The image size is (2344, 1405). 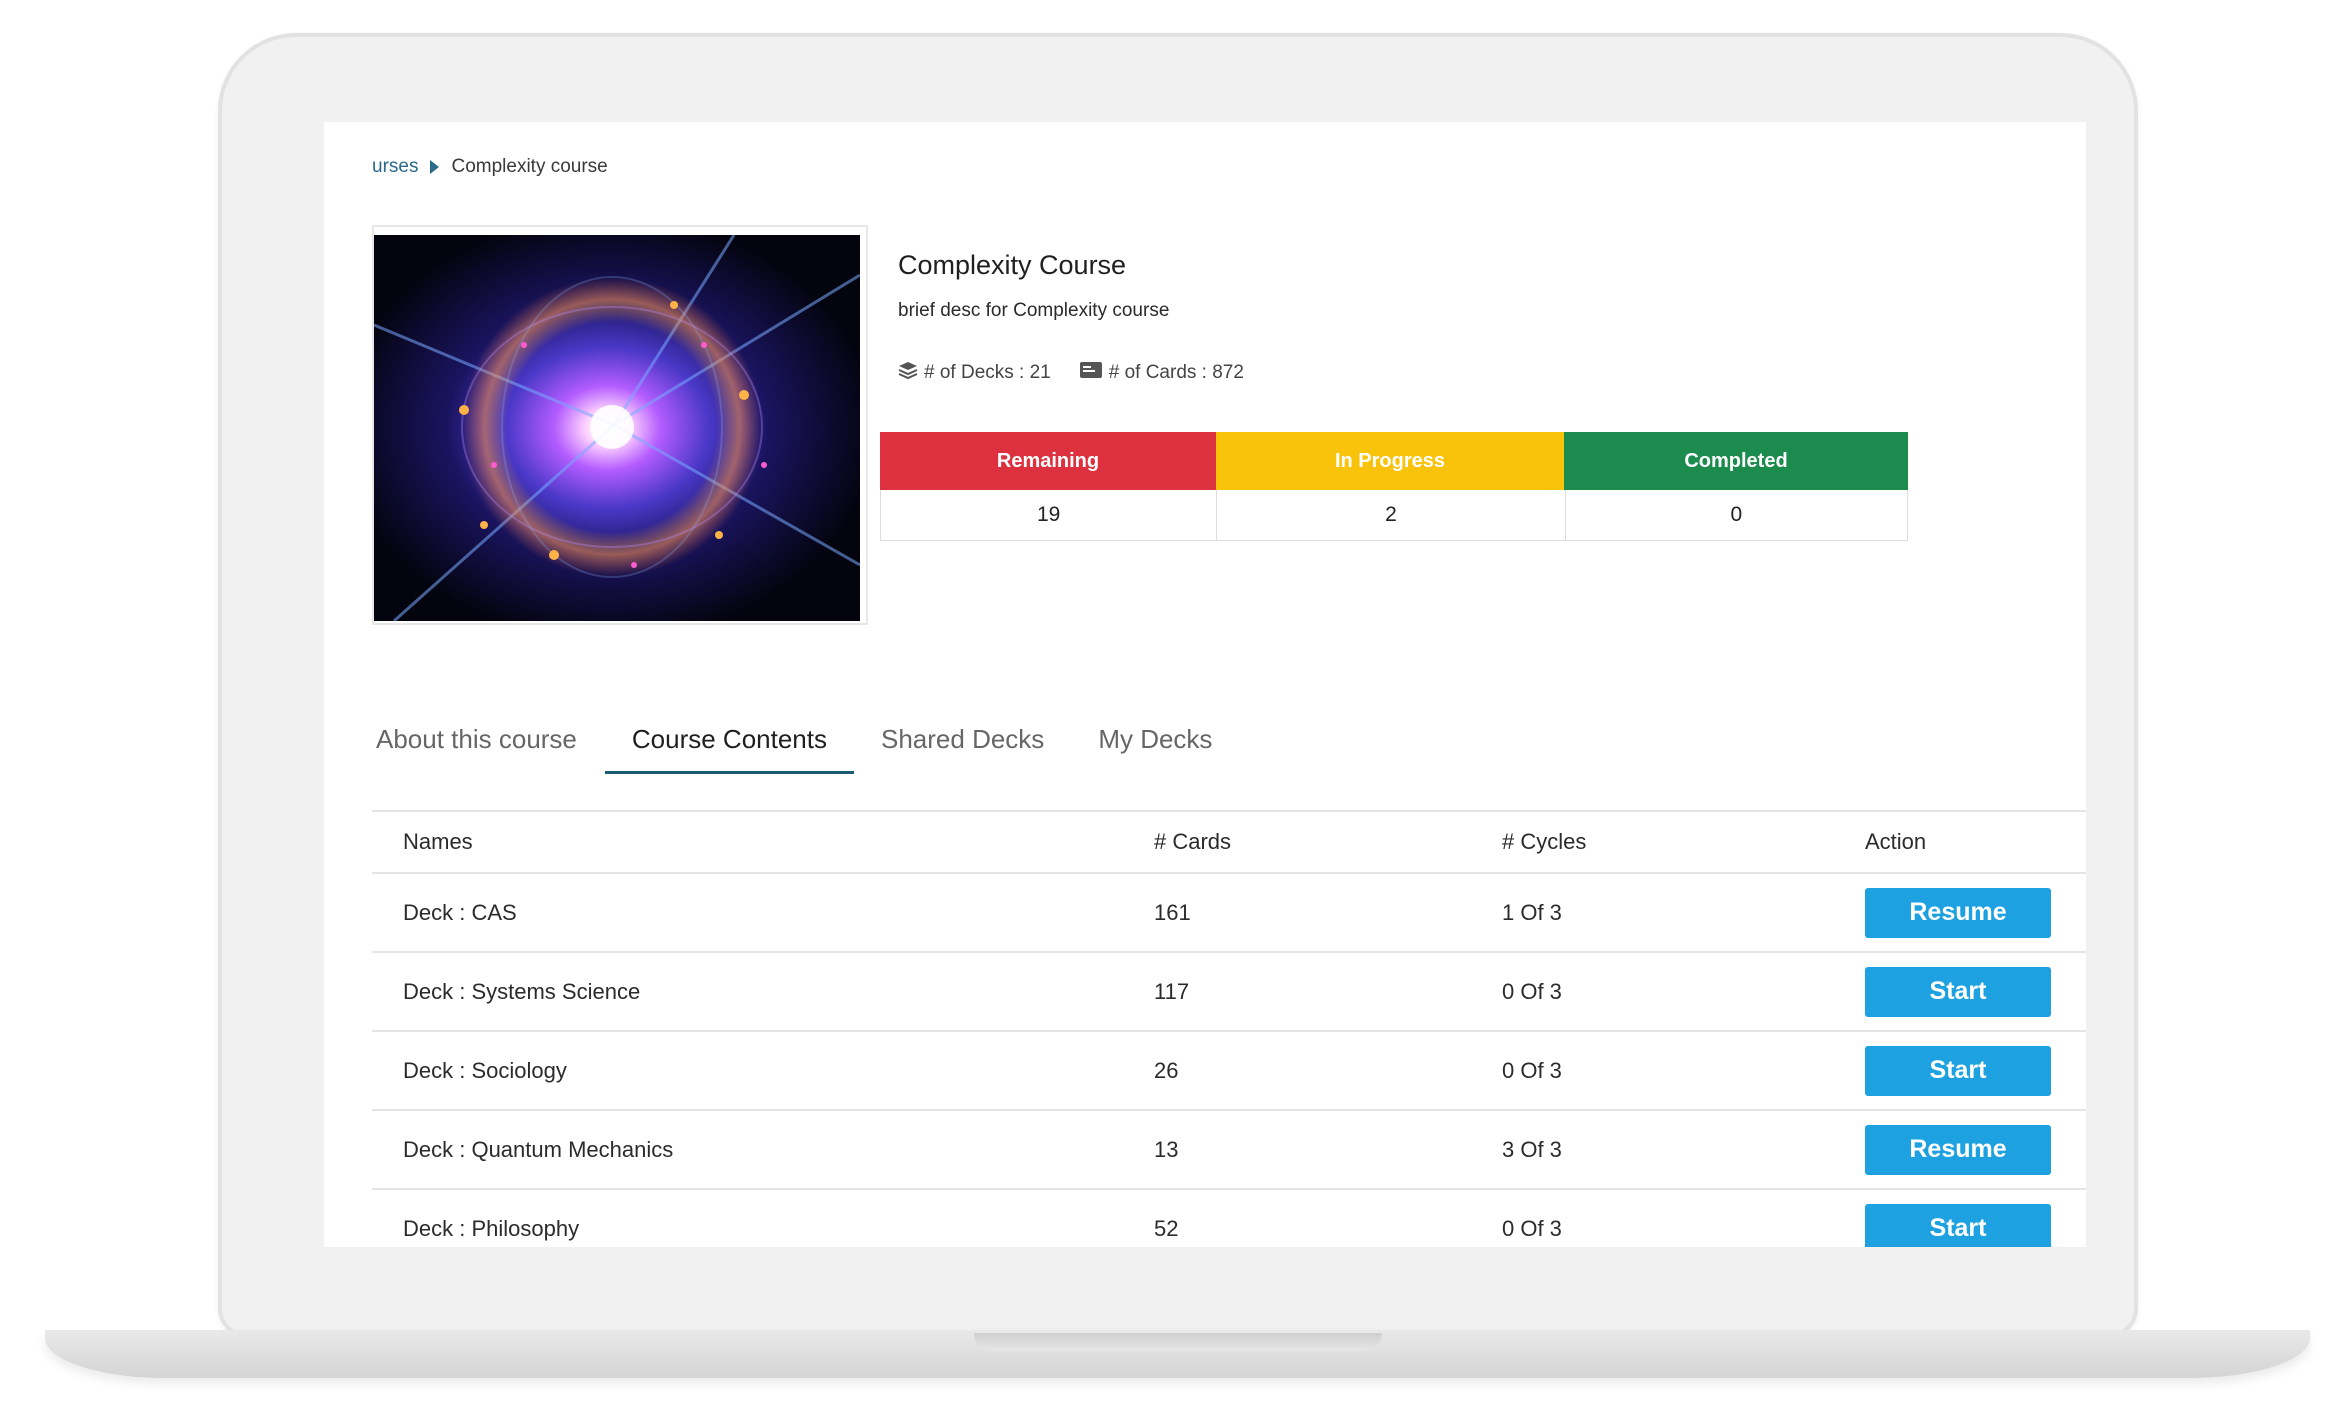 I want to click on deck-name: Deck : Quantum Mechanics, so click(x=538, y=1149).